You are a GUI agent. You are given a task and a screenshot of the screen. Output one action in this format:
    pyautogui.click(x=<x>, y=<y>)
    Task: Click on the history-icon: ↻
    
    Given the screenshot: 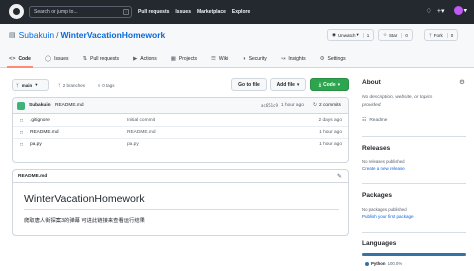 What is the action you would take?
    pyautogui.click(x=315, y=105)
    